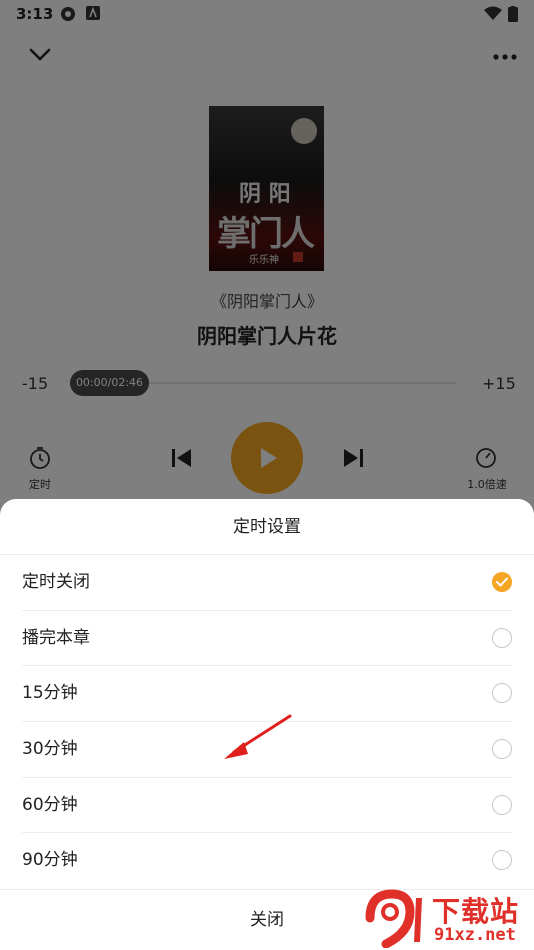 The image size is (534, 950). I want to click on option-label: 30分钟, so click(50, 749).